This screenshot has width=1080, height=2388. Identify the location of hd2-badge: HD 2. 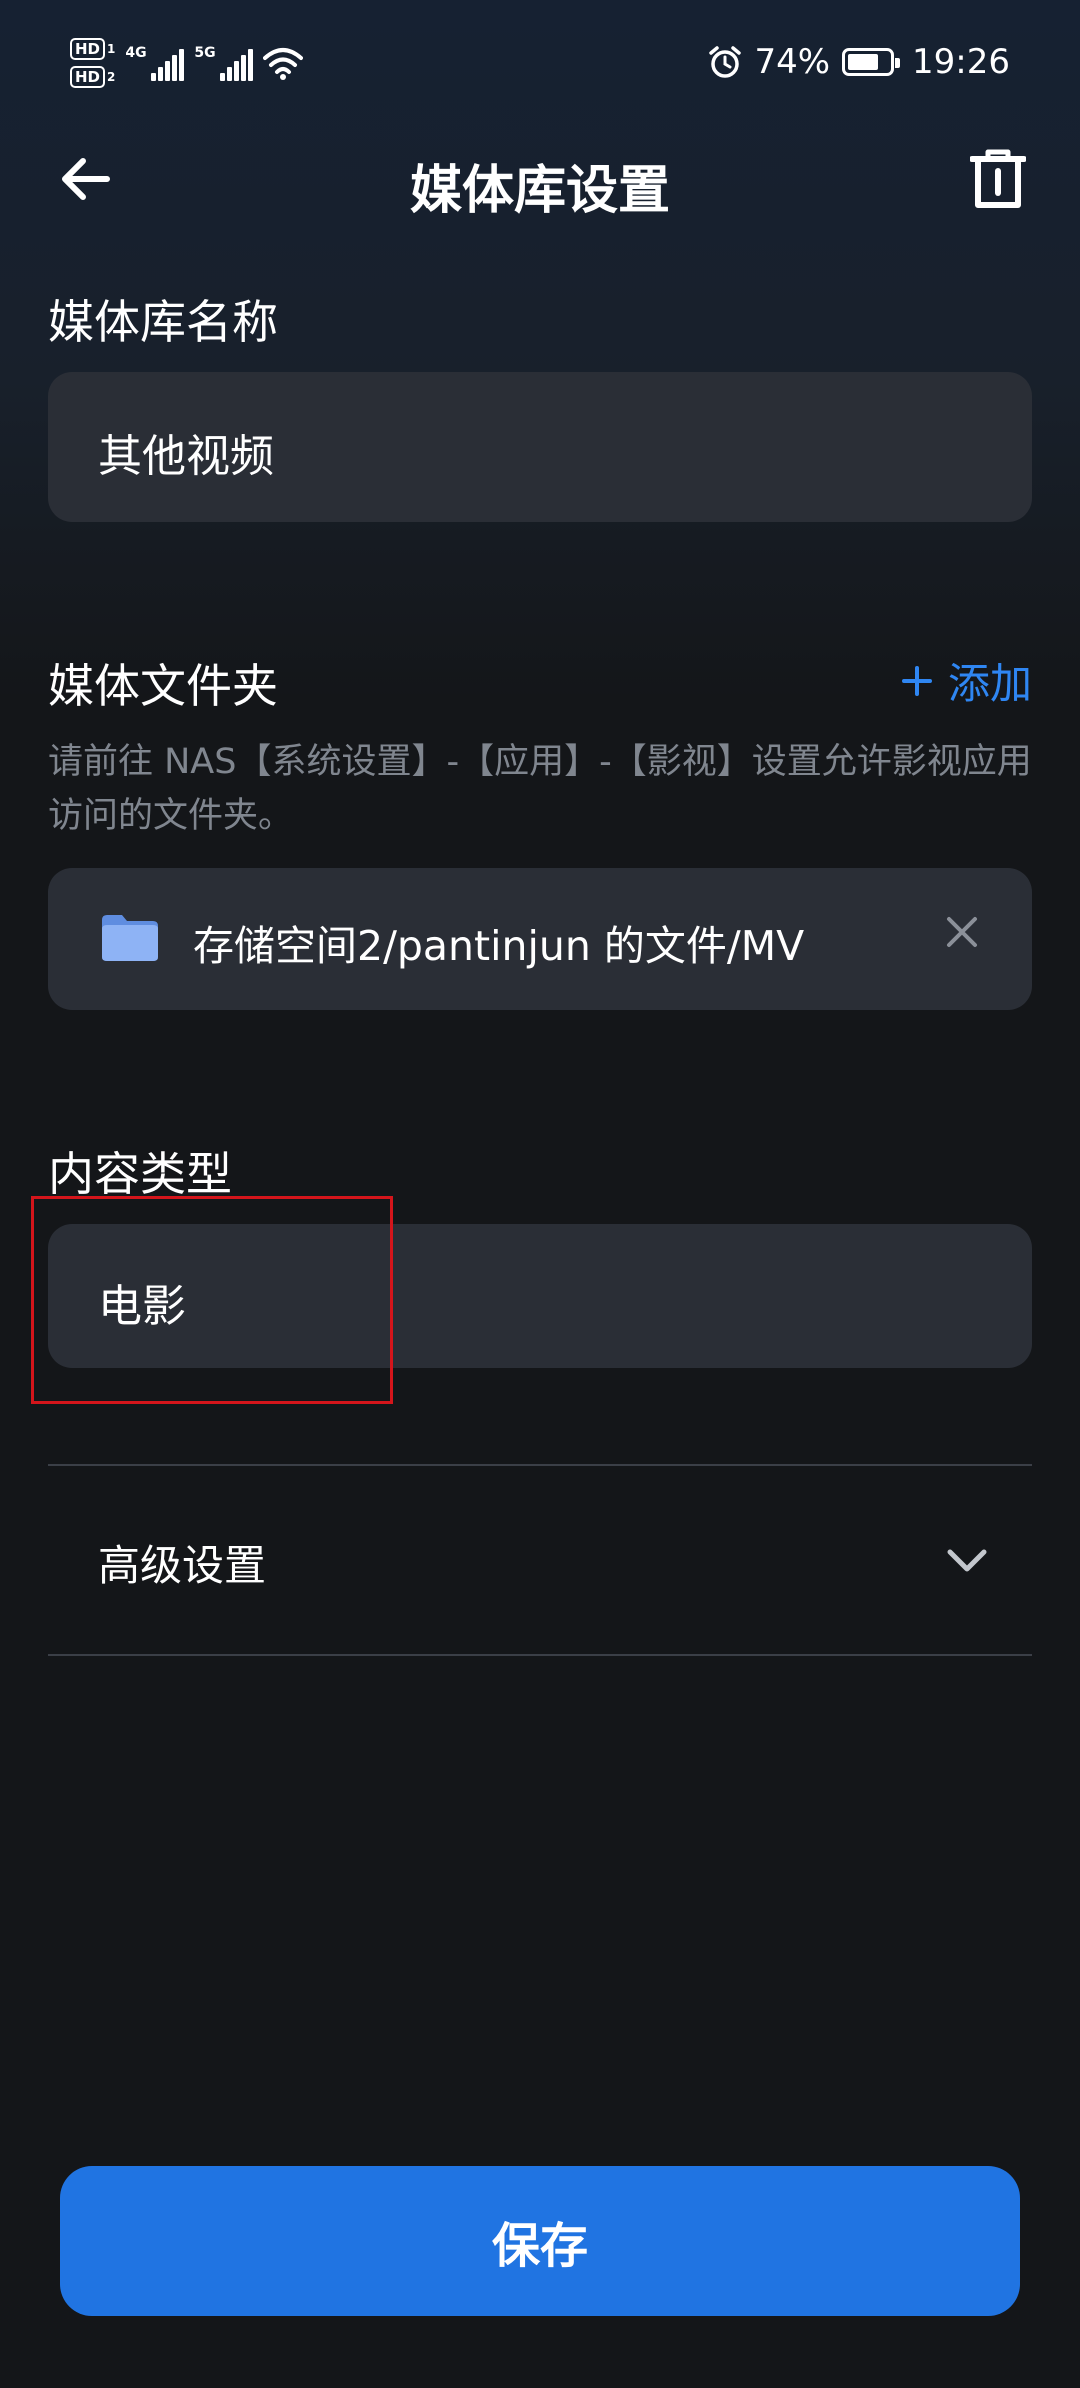
(92, 77).